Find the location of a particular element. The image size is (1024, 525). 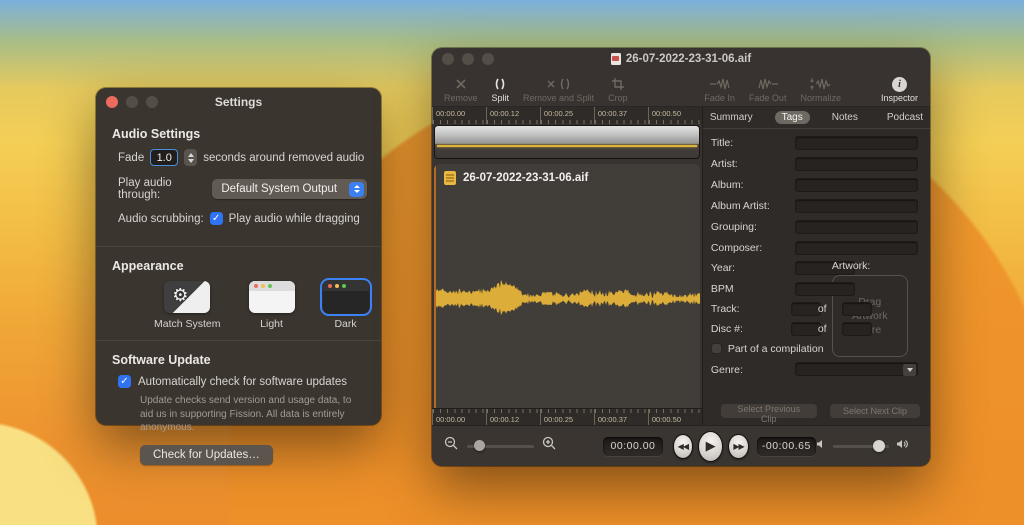

appearance-section: Appearance ⚙ Match System Light Dark is located at coordinates (238, 293).